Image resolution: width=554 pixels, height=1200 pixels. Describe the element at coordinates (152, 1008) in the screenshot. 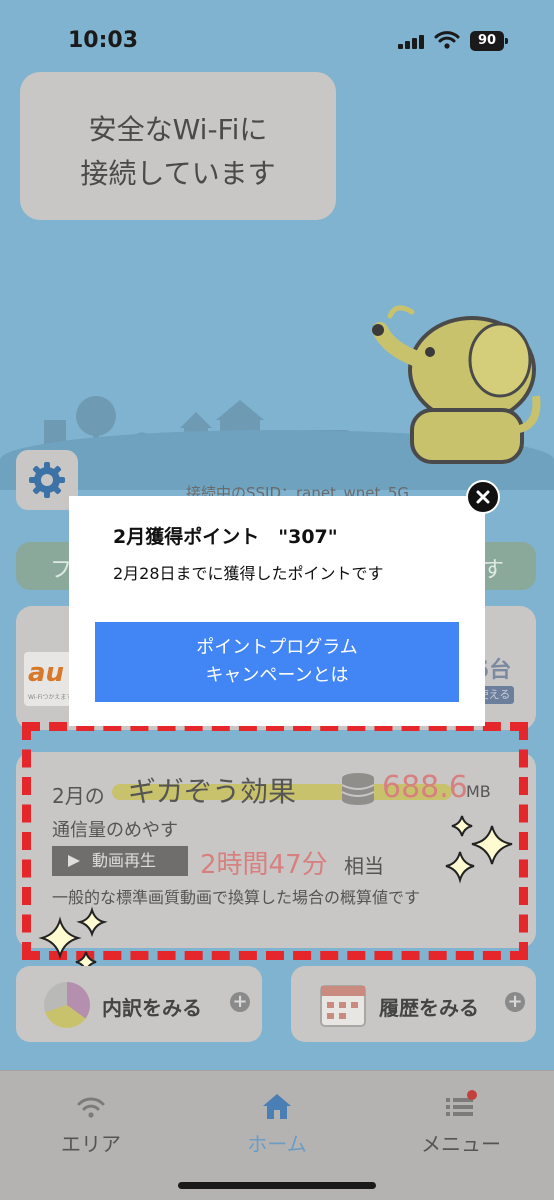

I see `breakdown-label: 内訳をみる` at that location.